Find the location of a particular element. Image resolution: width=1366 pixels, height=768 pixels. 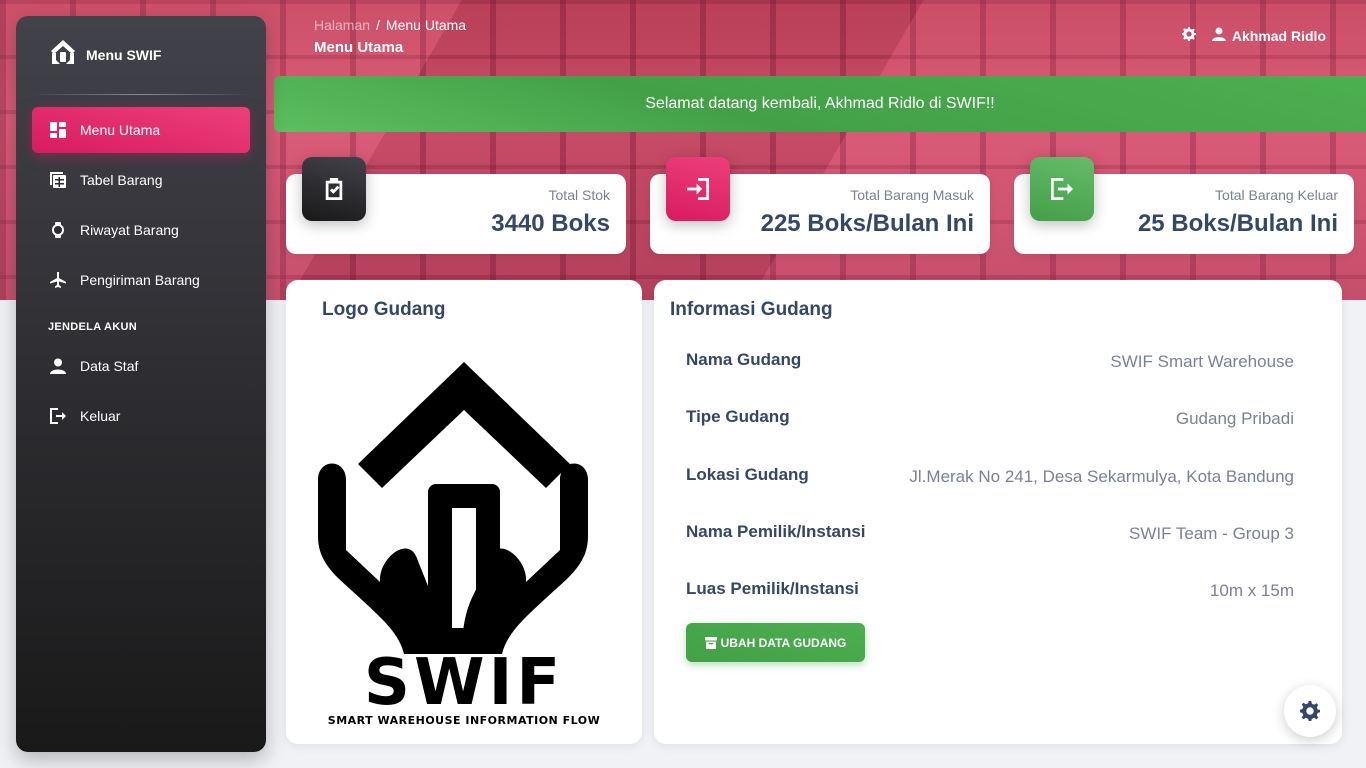

stat-label: Total Barang Keluar is located at coordinates (1276, 195).